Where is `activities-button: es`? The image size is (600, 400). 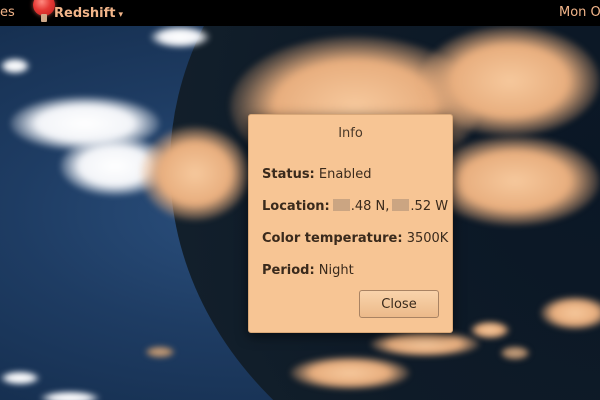 activities-button: es is located at coordinates (7, 12).